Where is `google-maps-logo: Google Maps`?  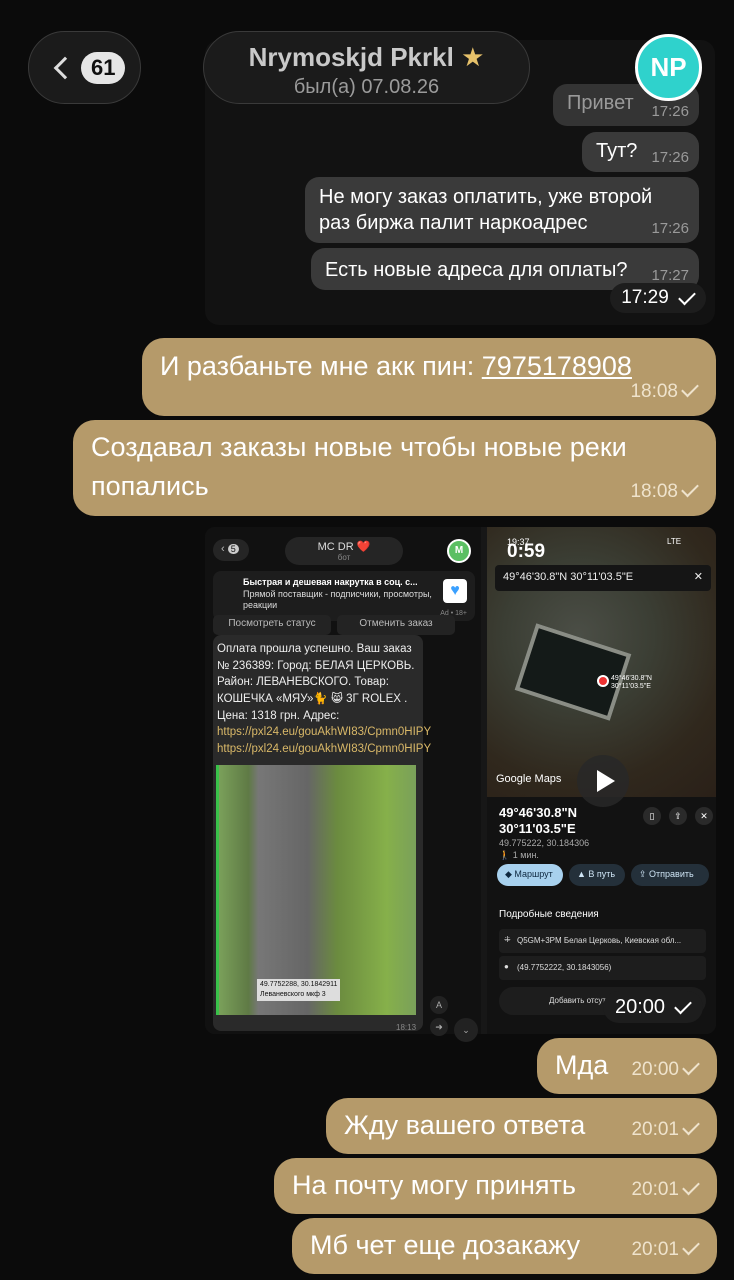 google-maps-logo: Google Maps is located at coordinates (529, 779).